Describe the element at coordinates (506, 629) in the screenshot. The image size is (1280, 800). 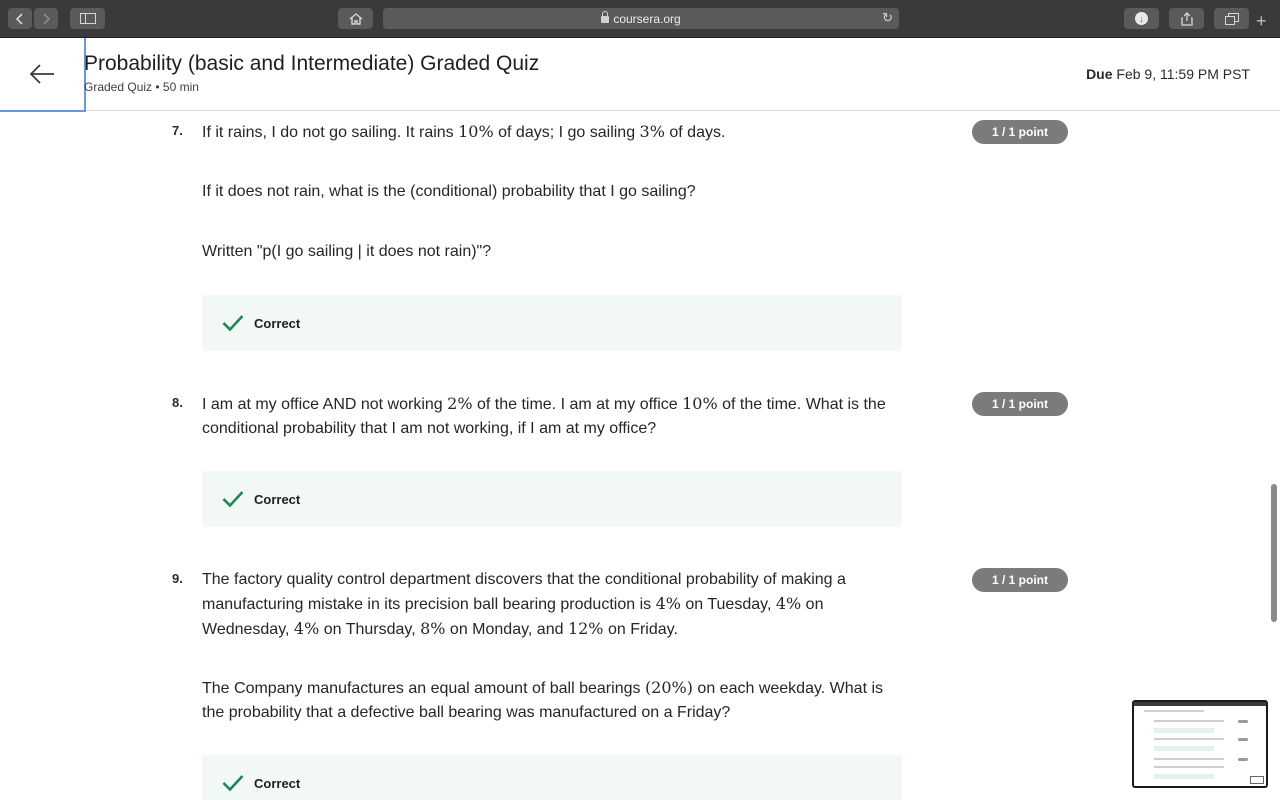
I see `question-text-part: on Monday, and` at that location.